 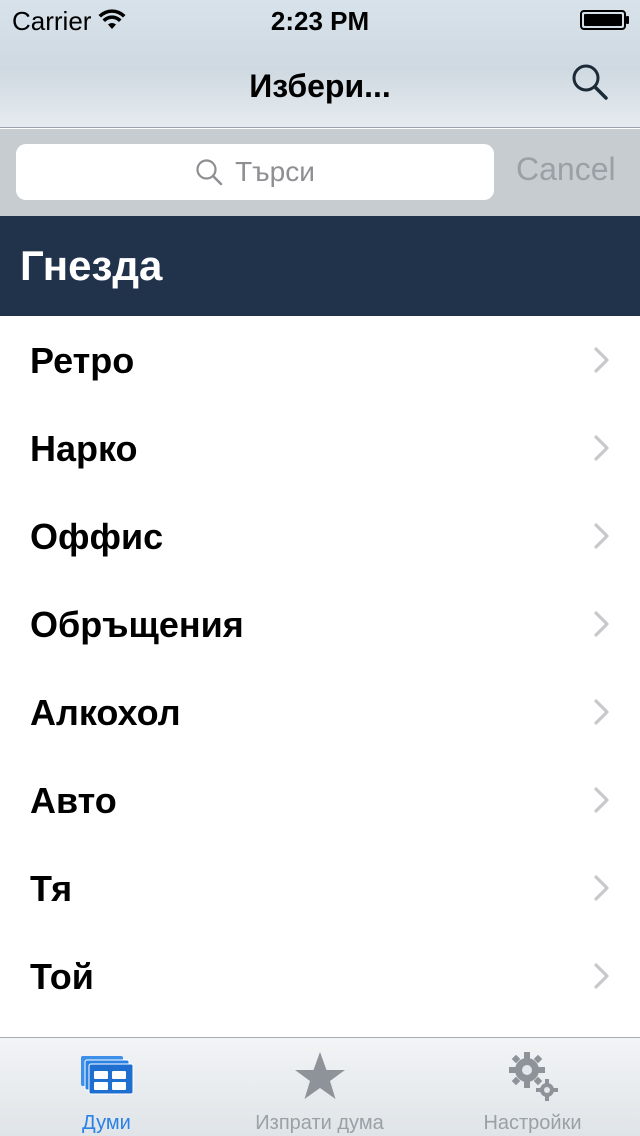 What do you see at coordinates (91, 265) in the screenshot?
I see `section-title: Гнезда` at bounding box center [91, 265].